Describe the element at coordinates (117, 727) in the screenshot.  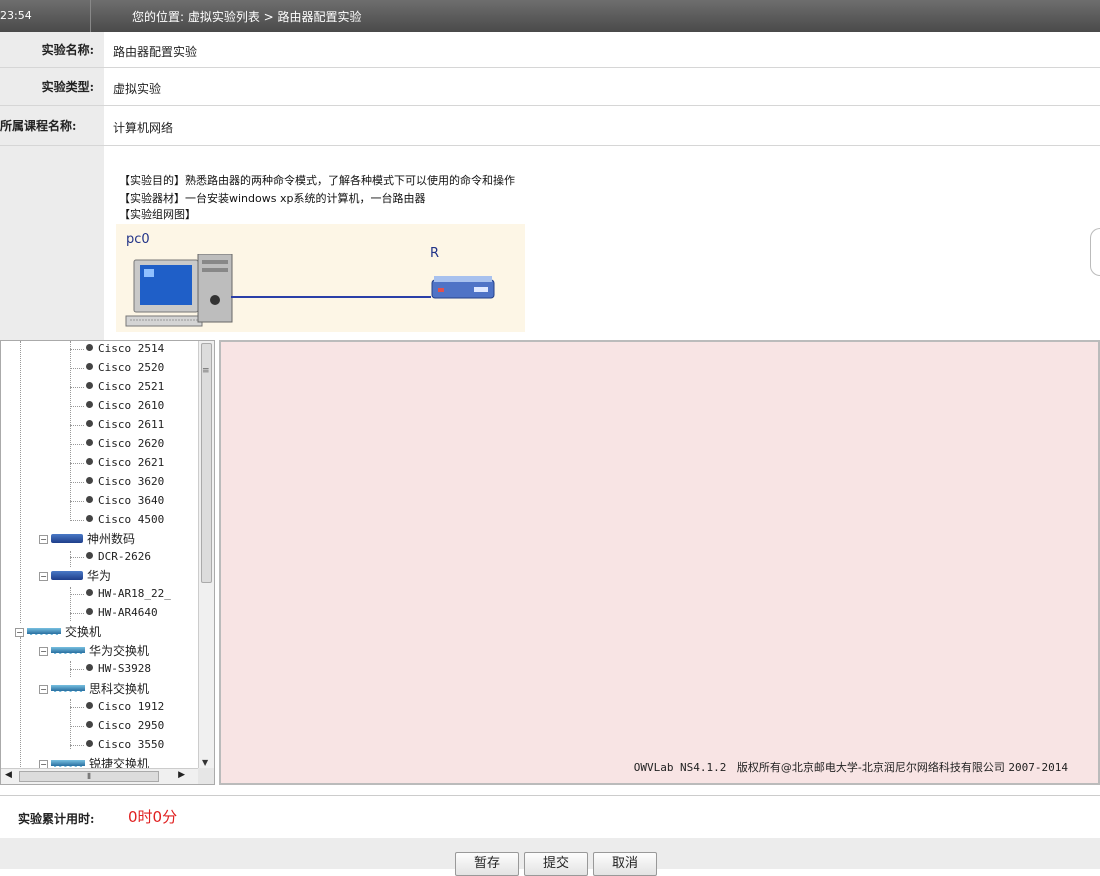
I see `tree-item: Cisco 2950` at that location.